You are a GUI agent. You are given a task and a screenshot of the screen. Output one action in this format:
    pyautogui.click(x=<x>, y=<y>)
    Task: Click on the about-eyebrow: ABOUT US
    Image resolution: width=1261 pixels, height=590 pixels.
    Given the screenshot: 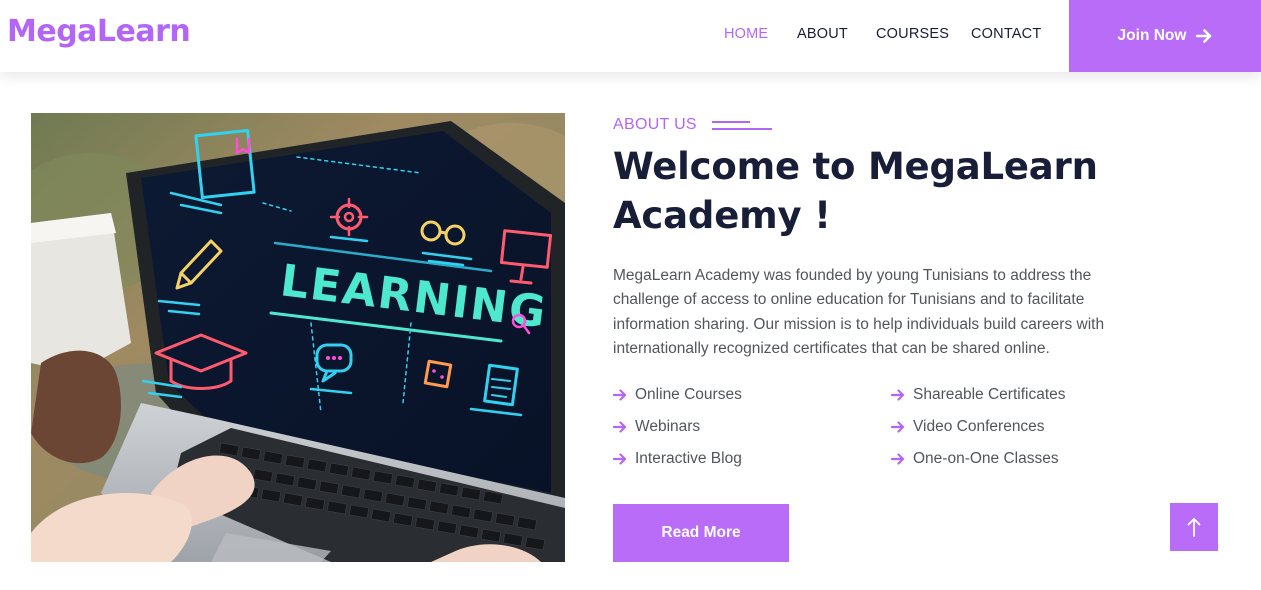 What is the action you would take?
    pyautogui.click(x=655, y=124)
    